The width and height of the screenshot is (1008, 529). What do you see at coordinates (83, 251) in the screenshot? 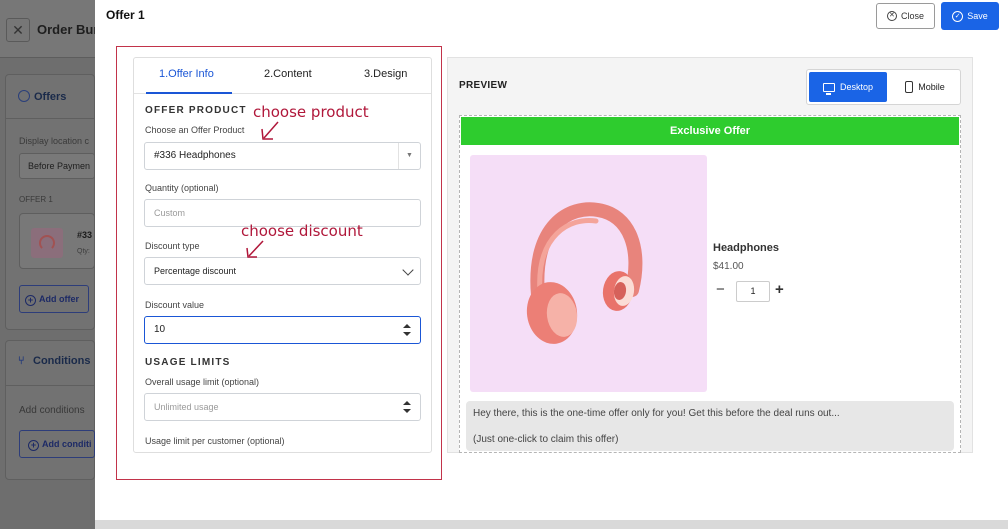
I see `offer-item-qty: Qty:` at bounding box center [83, 251].